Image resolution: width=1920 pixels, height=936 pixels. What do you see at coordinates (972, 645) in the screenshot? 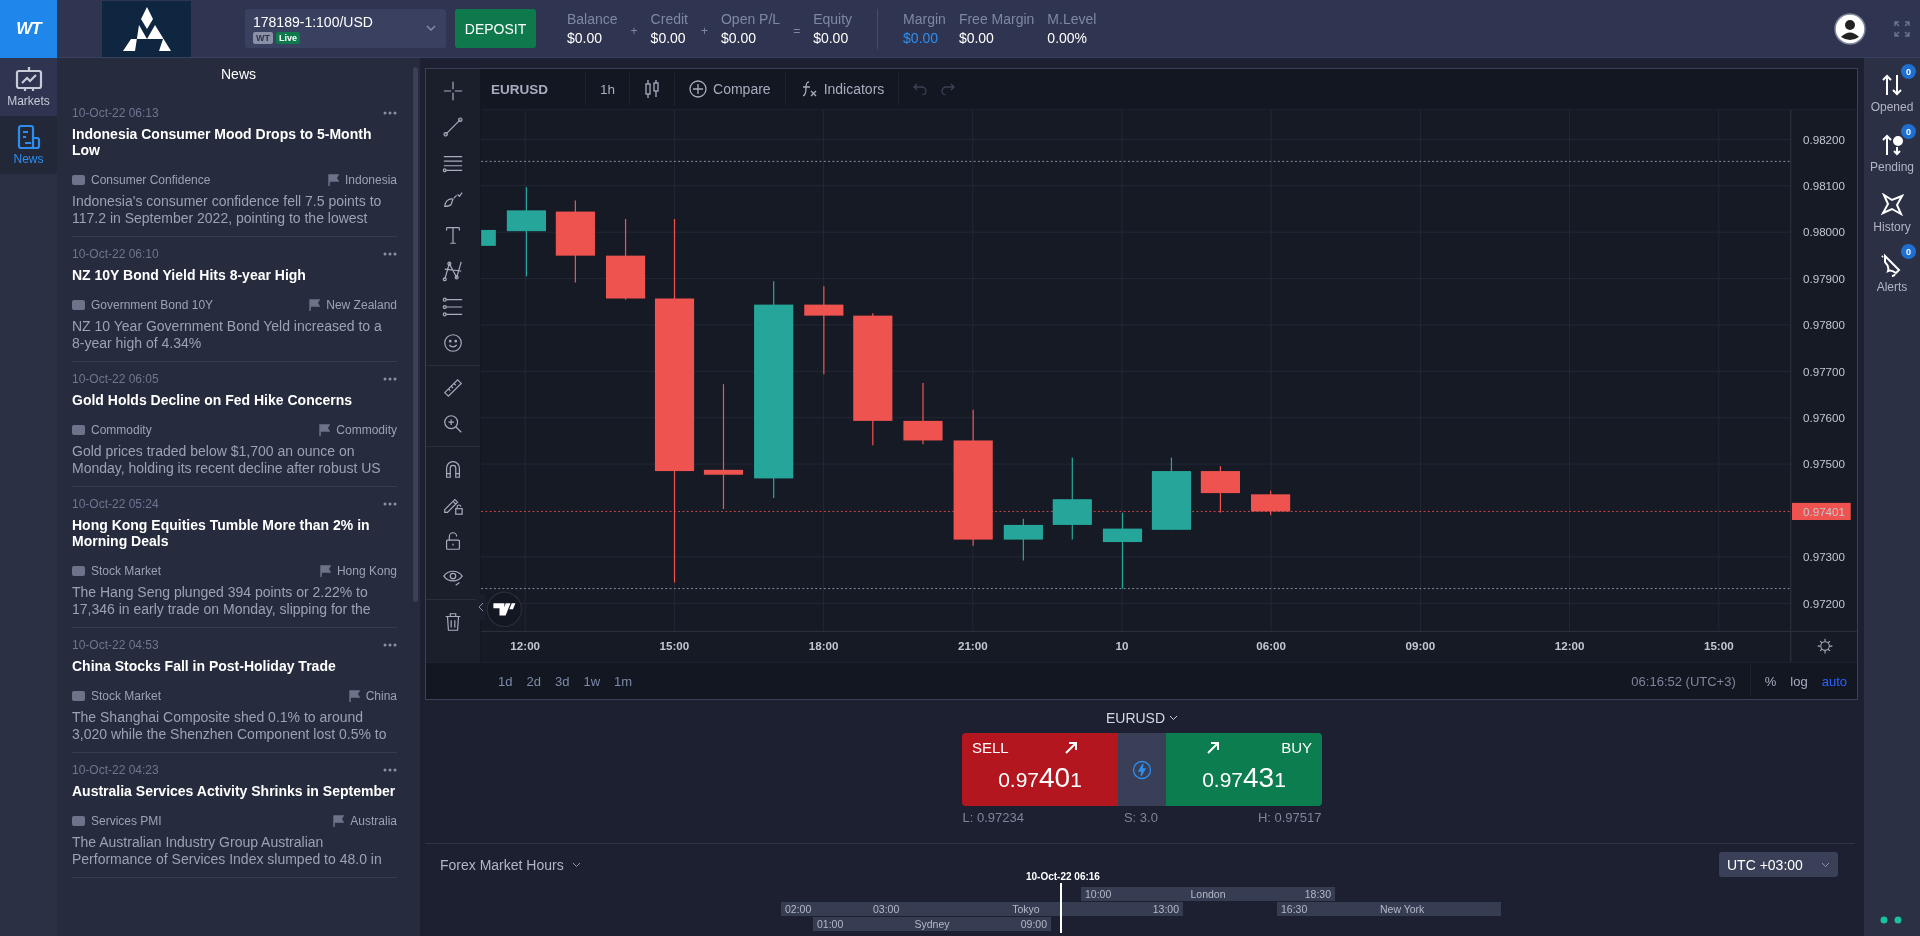
I see `time-label: 21:00` at bounding box center [972, 645].